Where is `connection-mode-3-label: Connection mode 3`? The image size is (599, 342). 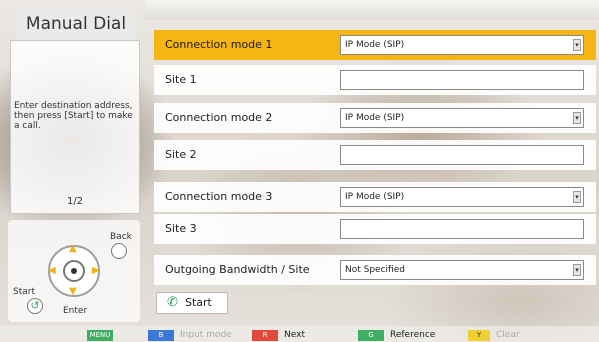
connection-mode-3-label: Connection mode 3 is located at coordinates (219, 196).